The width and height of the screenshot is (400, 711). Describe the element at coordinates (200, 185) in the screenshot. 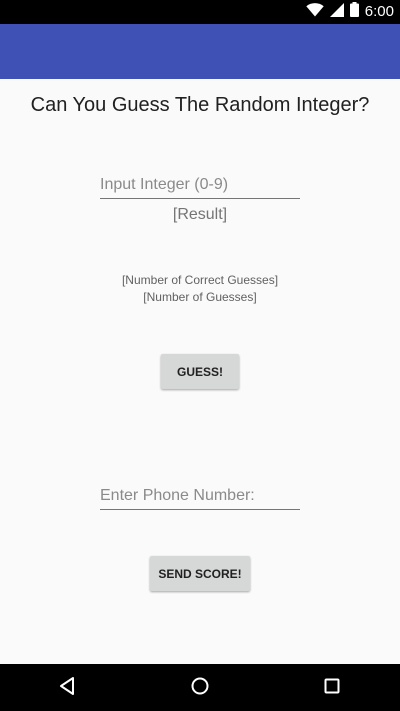

I see `guess-input` at that location.